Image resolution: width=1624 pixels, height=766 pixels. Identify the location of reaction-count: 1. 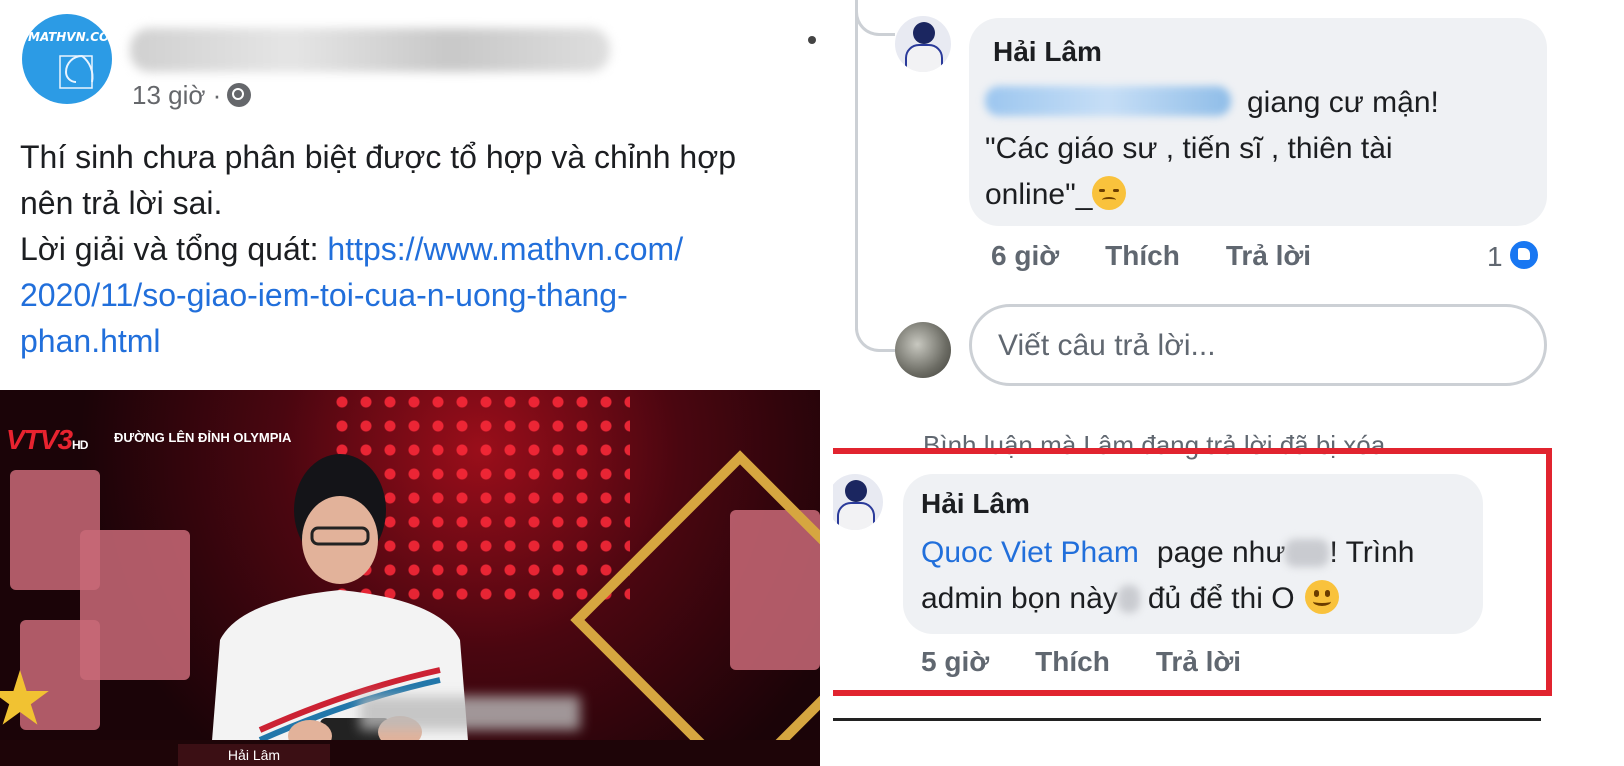
(1514, 255).